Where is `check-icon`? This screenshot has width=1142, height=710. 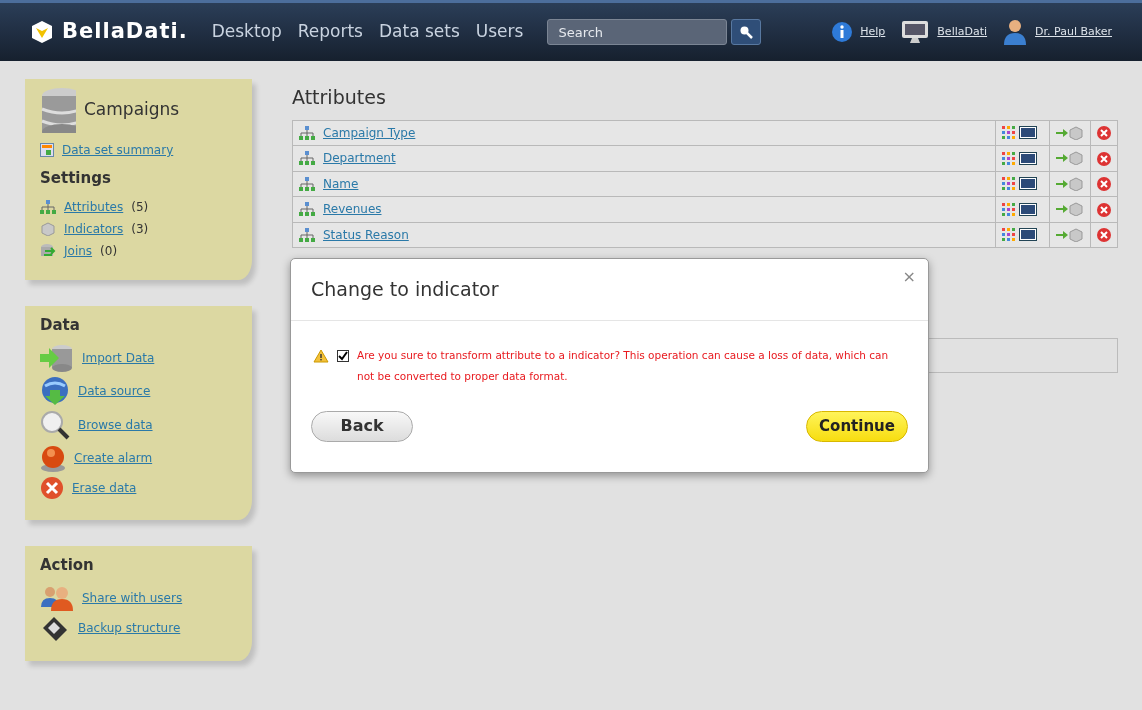 check-icon is located at coordinates (343, 355).